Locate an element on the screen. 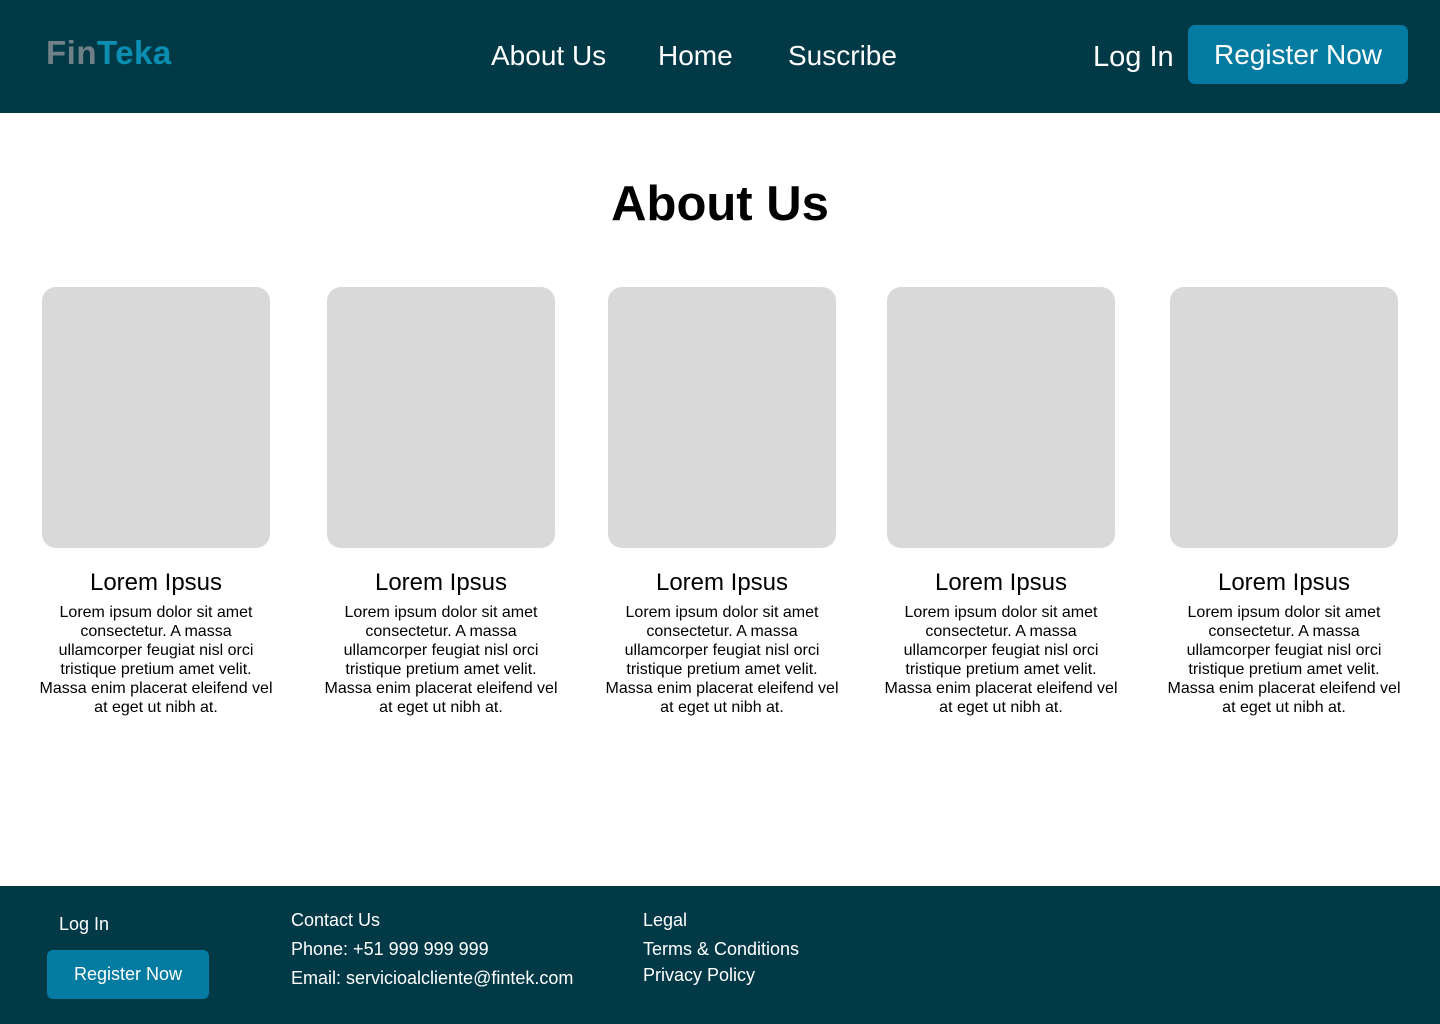 The width and height of the screenshot is (1440, 1024). header-register-button: Register Now is located at coordinates (1298, 54).